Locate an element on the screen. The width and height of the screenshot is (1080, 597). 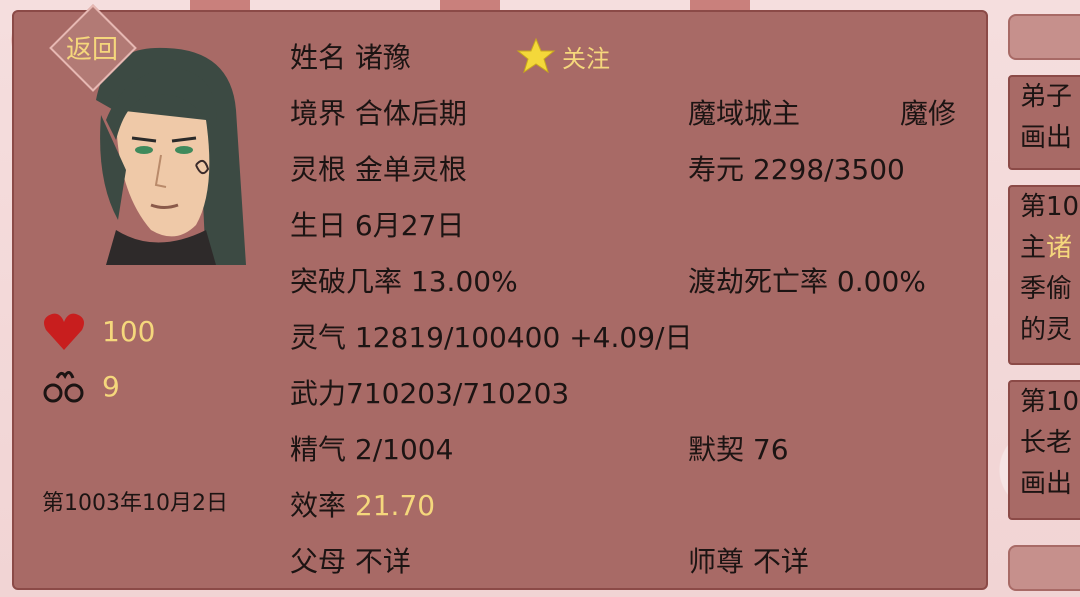
qi-row: 灵气 12819/100400 +4.09/日 is located at coordinates (491, 336).